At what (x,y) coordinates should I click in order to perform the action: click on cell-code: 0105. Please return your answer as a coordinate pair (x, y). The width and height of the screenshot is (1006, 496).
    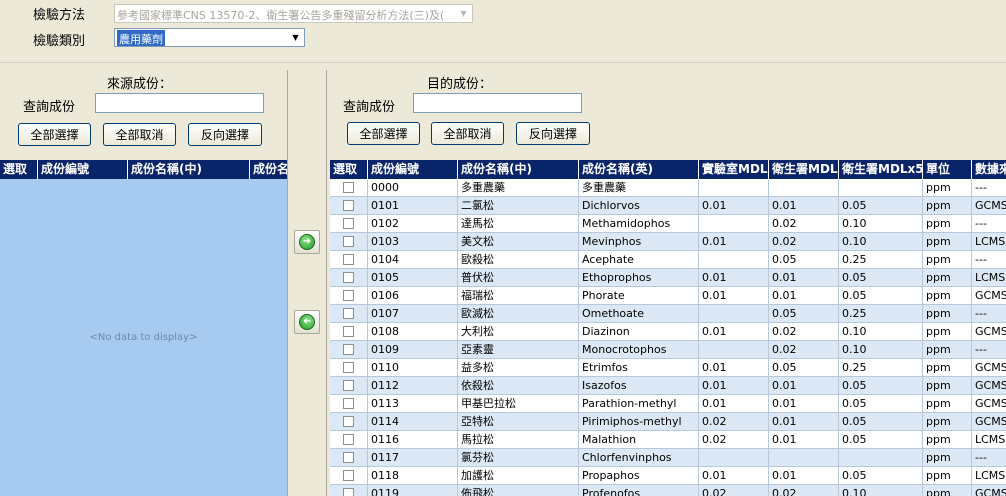
    Looking at the image, I should click on (413, 278).